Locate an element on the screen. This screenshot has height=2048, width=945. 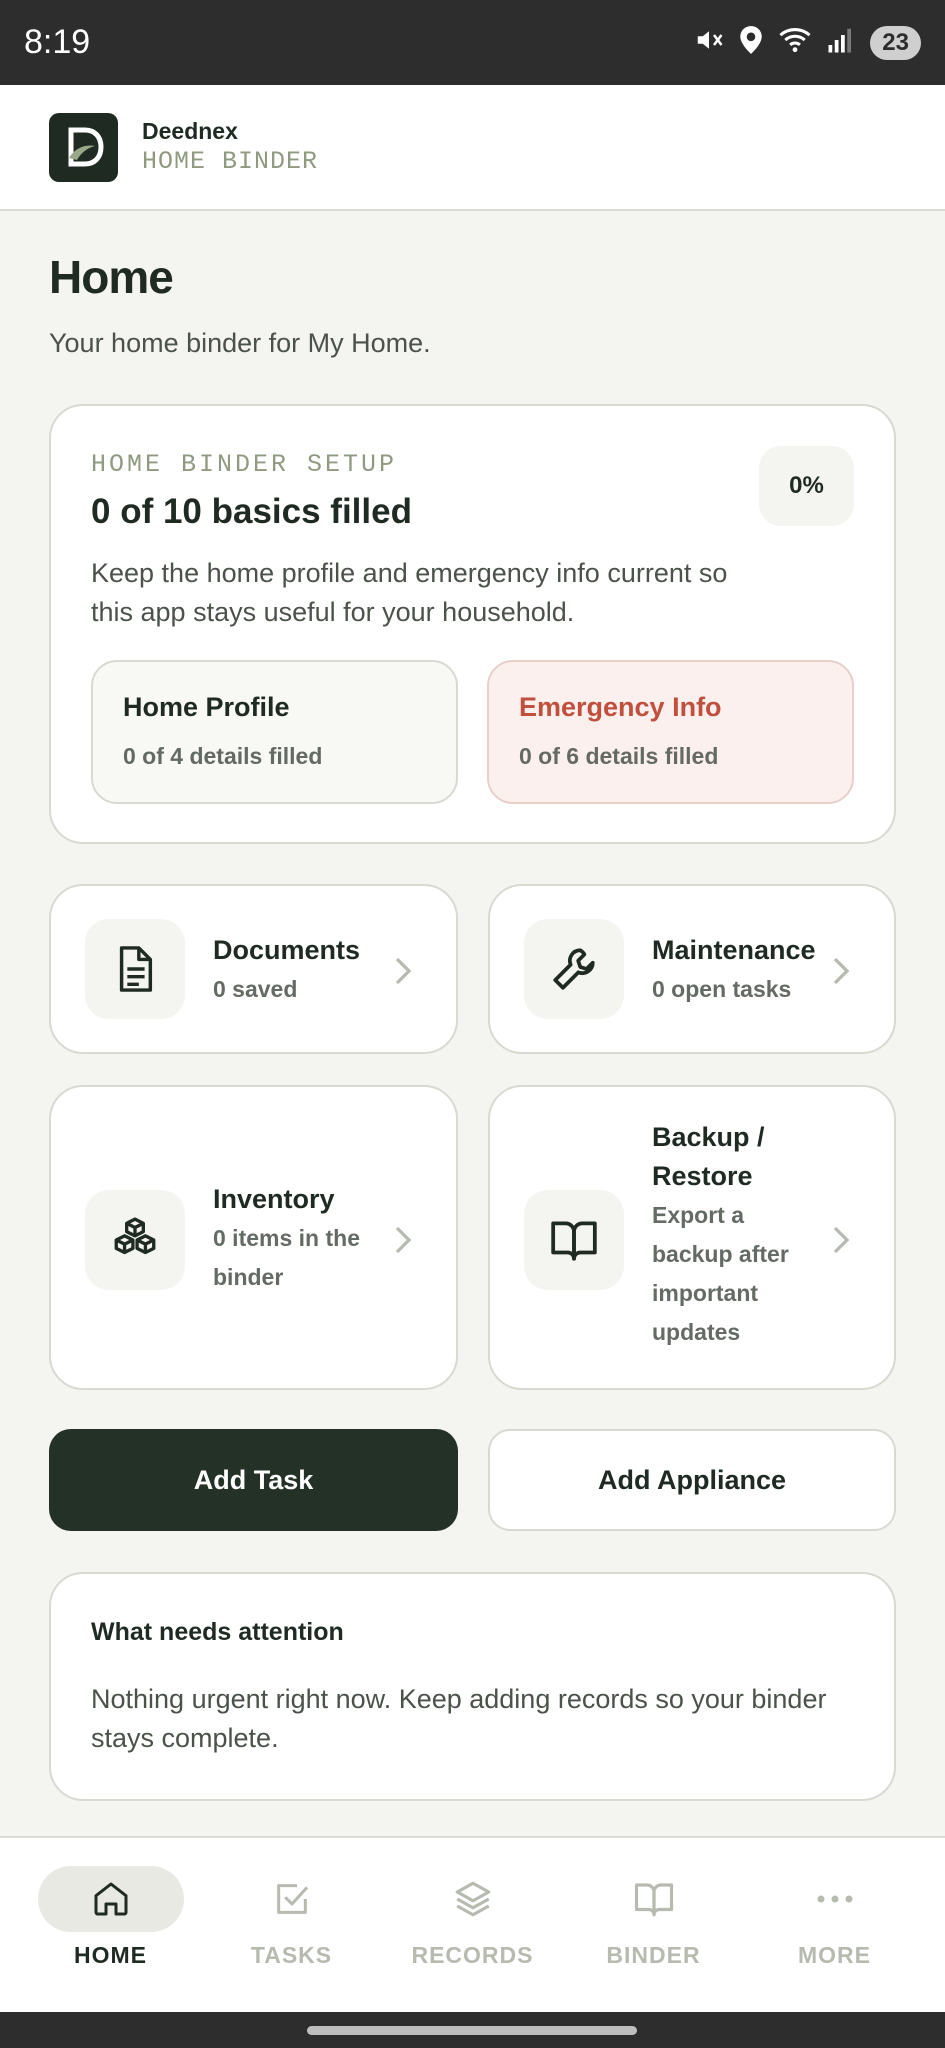
documents-text: Documents 0 saved is located at coordinates (293, 970).